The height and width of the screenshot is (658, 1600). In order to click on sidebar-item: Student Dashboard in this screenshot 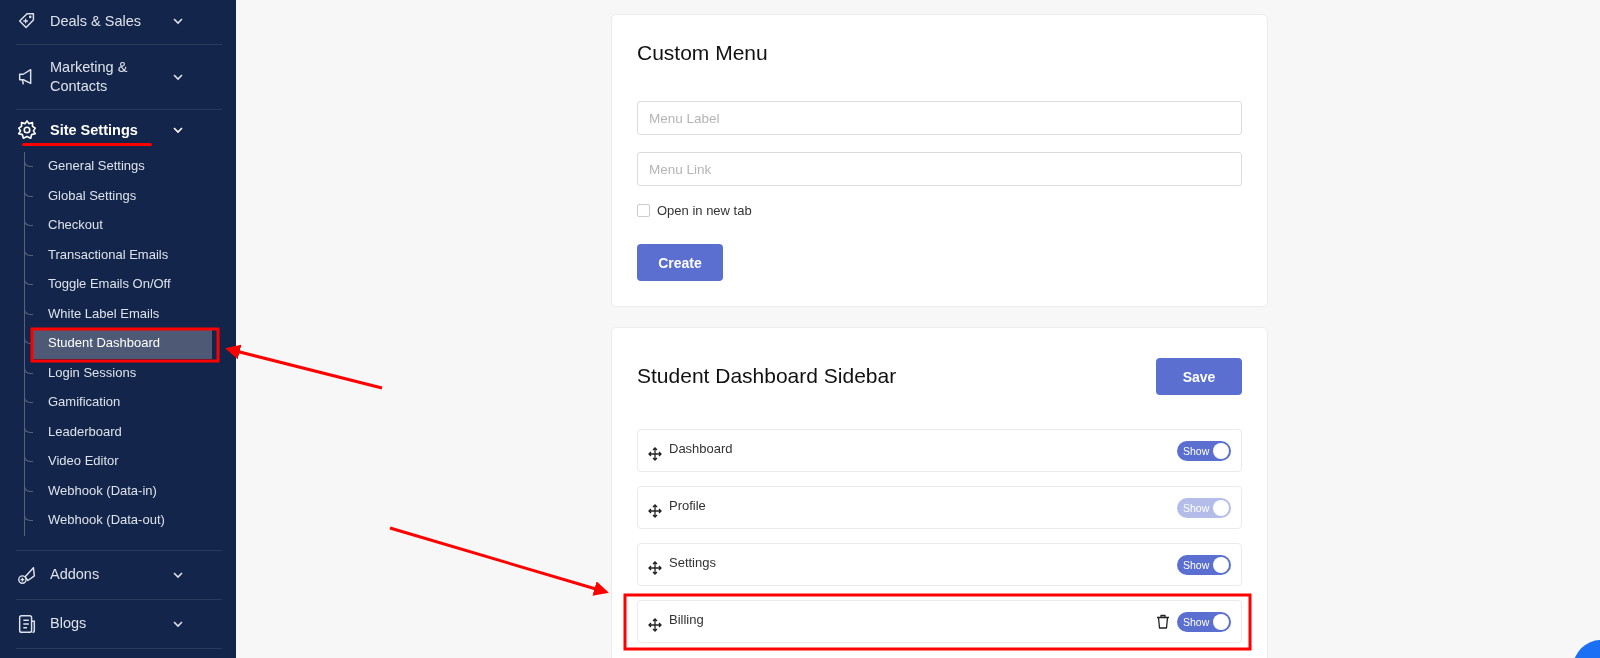, I will do `click(122, 344)`.